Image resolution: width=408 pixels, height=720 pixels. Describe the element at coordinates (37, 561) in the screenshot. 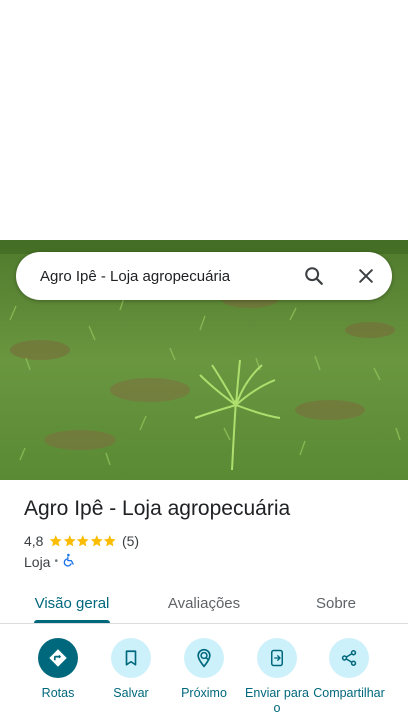

I see `place-category: Loja` at that location.